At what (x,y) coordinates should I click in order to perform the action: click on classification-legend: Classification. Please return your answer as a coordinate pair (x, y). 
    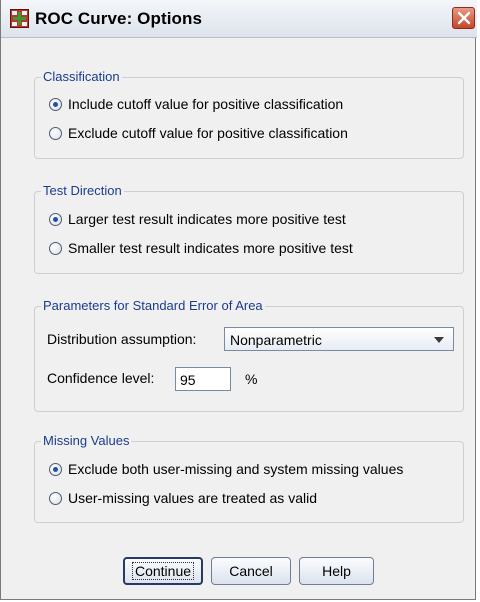
    Looking at the image, I should click on (81, 76).